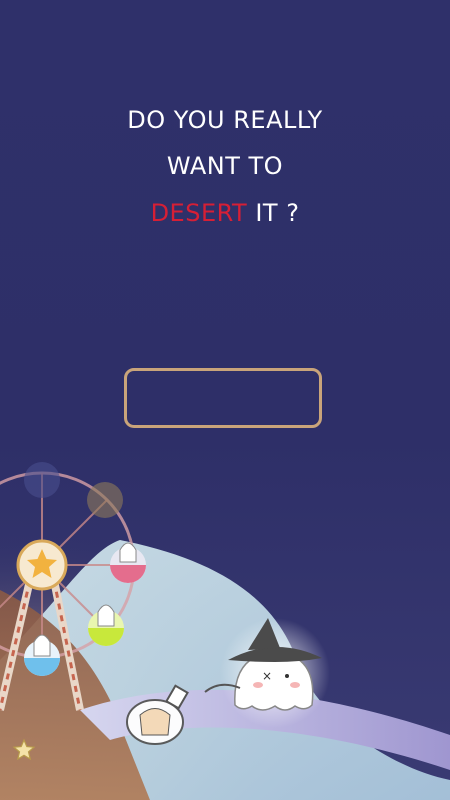  Describe the element at coordinates (273, 213) in the screenshot. I see `prompt-line-3-rest: IT ?` at that location.